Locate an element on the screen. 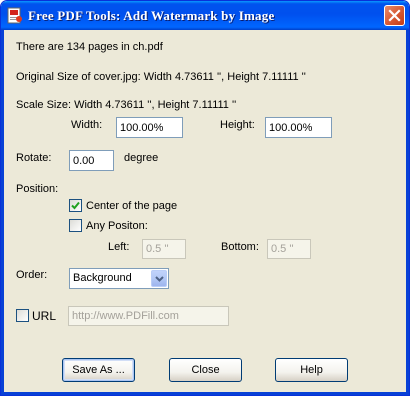  bottom-offset-label: Bottom: is located at coordinates (240, 247).